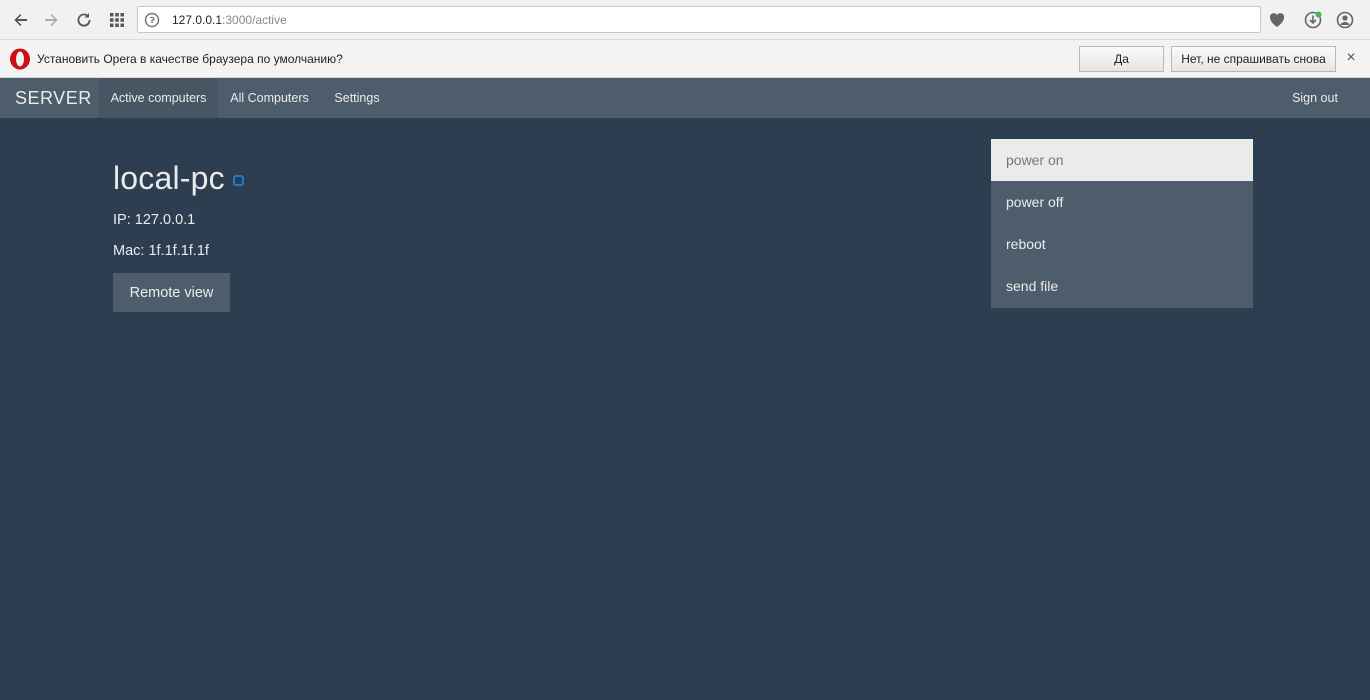 Image resolution: width=1370 pixels, height=700 pixels. I want to click on opera-logo-icon, so click(20, 59).